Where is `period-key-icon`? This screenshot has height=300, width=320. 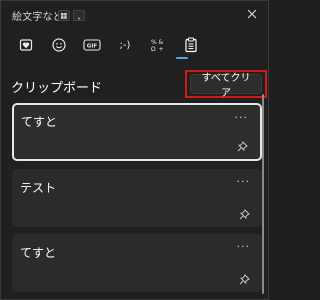
period-key-icon is located at coordinates (79, 15).